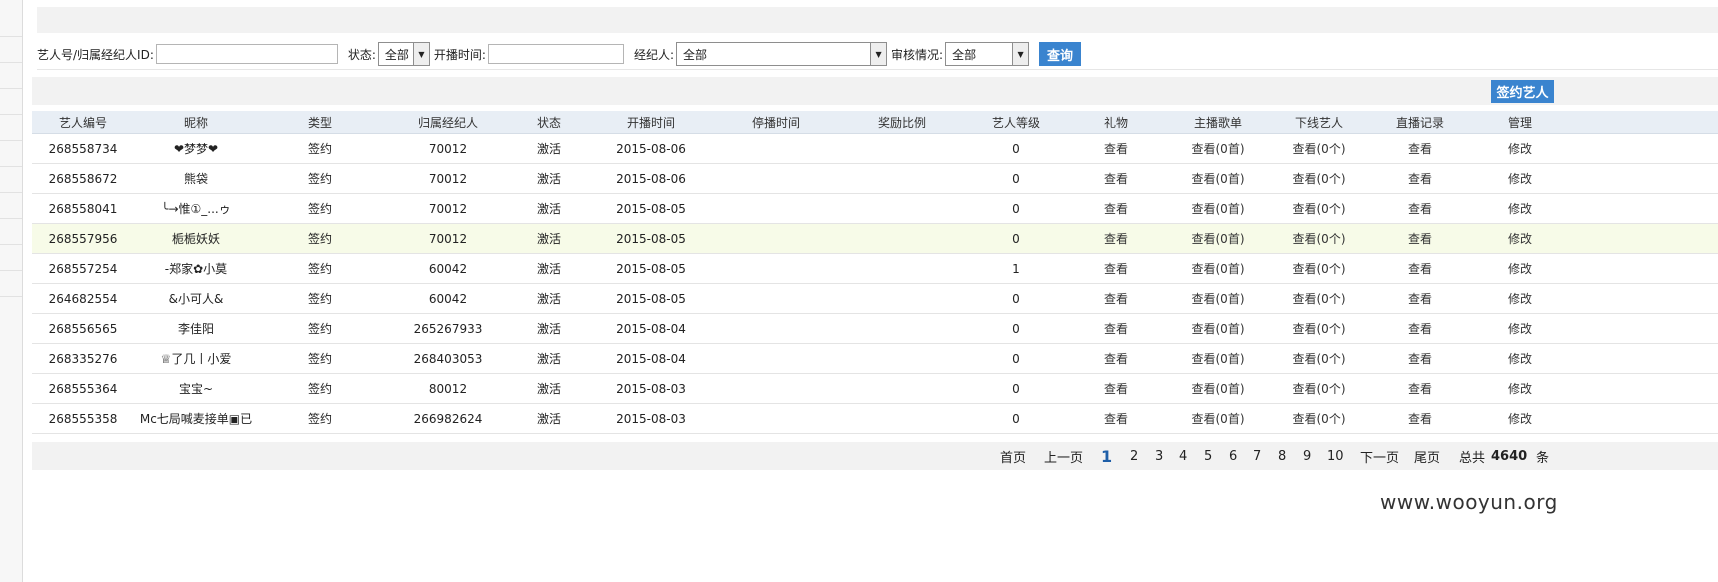 The height and width of the screenshot is (582, 1718). What do you see at coordinates (448, 388) in the screenshot?
I see `cell-agent: 80012` at bounding box center [448, 388].